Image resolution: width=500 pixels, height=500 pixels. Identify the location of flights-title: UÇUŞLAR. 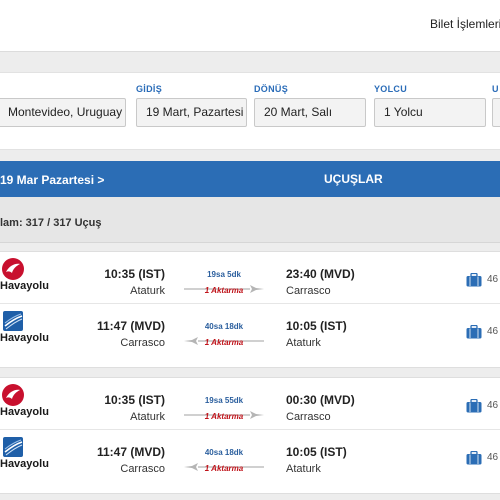
(353, 179).